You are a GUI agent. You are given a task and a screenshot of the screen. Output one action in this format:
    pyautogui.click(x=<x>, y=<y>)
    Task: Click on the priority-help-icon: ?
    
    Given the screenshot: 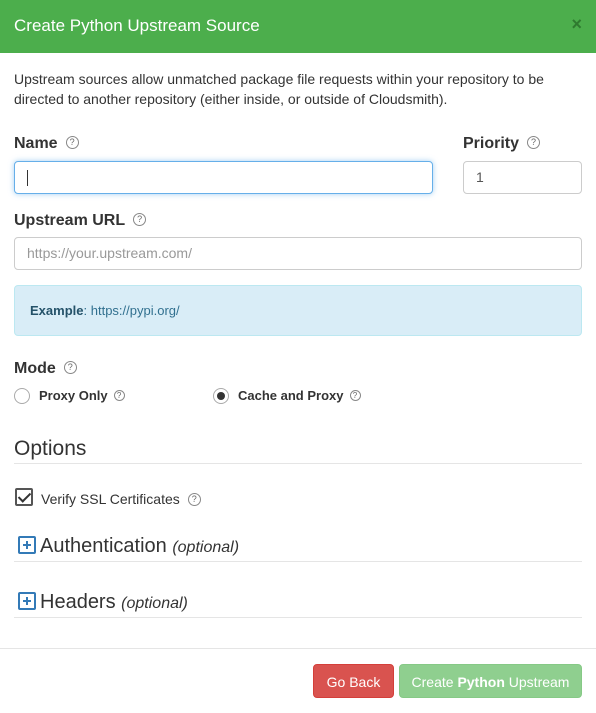 What is the action you would take?
    pyautogui.click(x=534, y=143)
    